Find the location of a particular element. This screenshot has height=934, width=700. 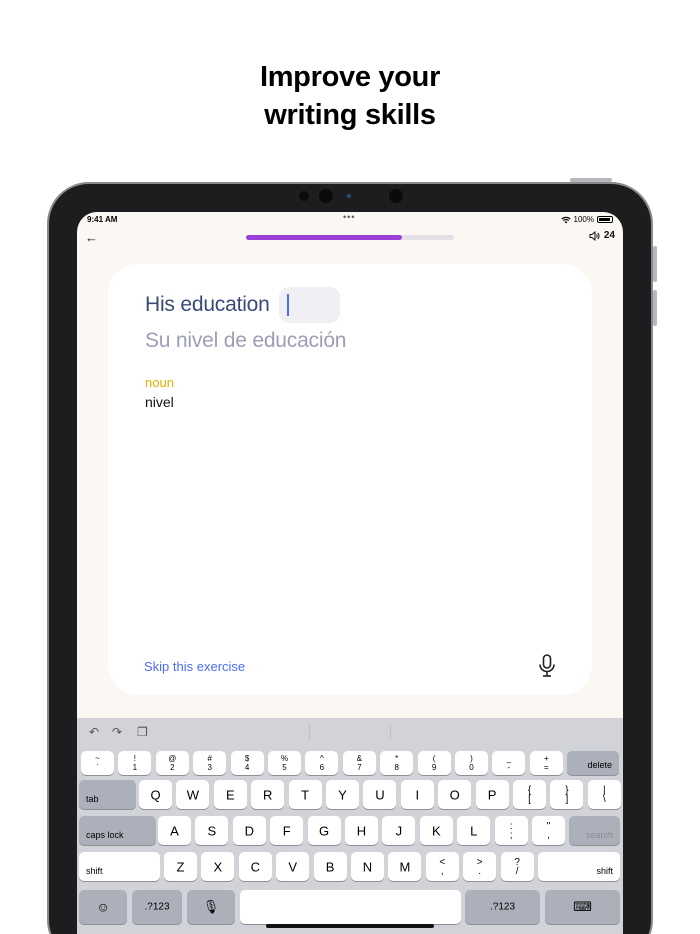

paste-icon: ❐ is located at coordinates (142, 732).